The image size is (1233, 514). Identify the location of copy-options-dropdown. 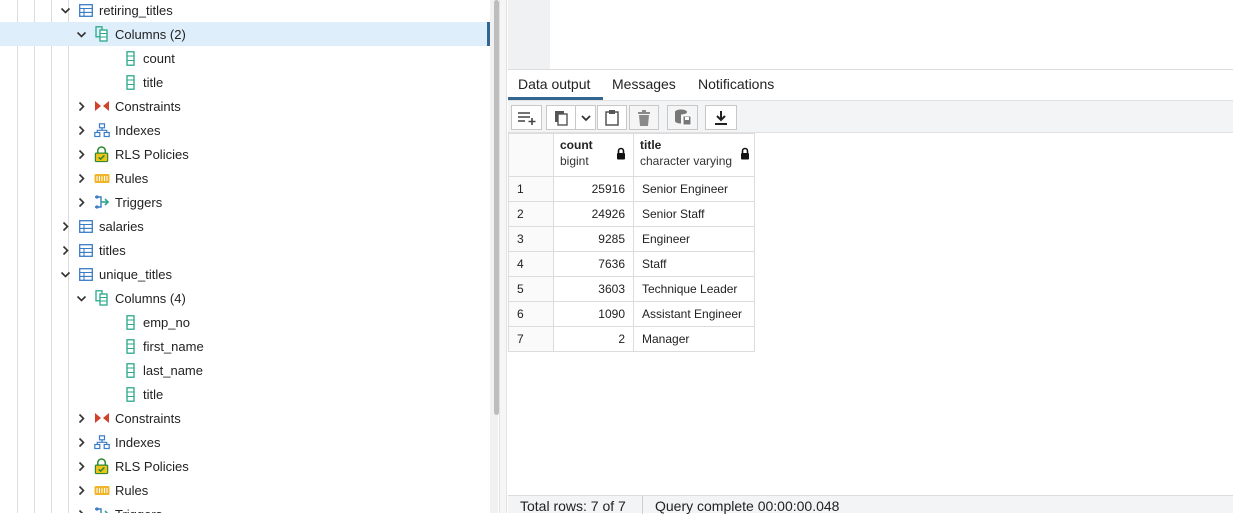
(585, 117).